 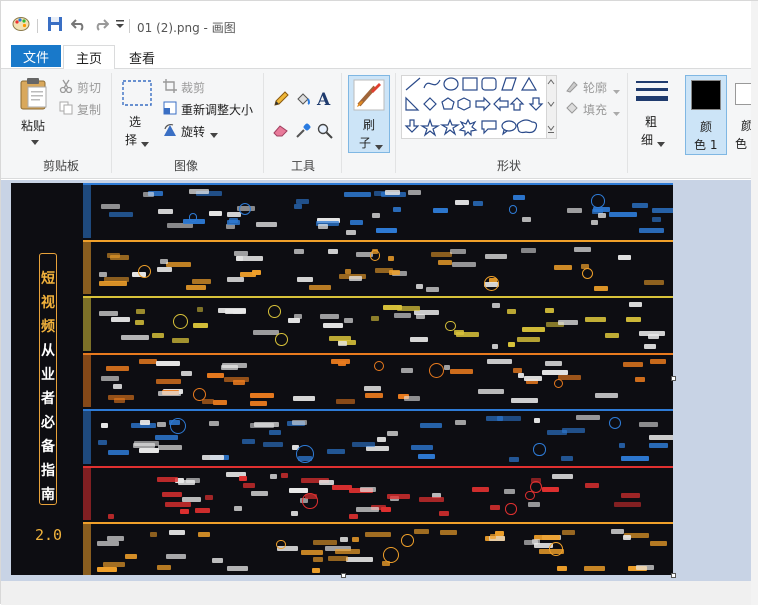 What do you see at coordinates (79, 24) in the screenshot?
I see `undo-icon` at bounding box center [79, 24].